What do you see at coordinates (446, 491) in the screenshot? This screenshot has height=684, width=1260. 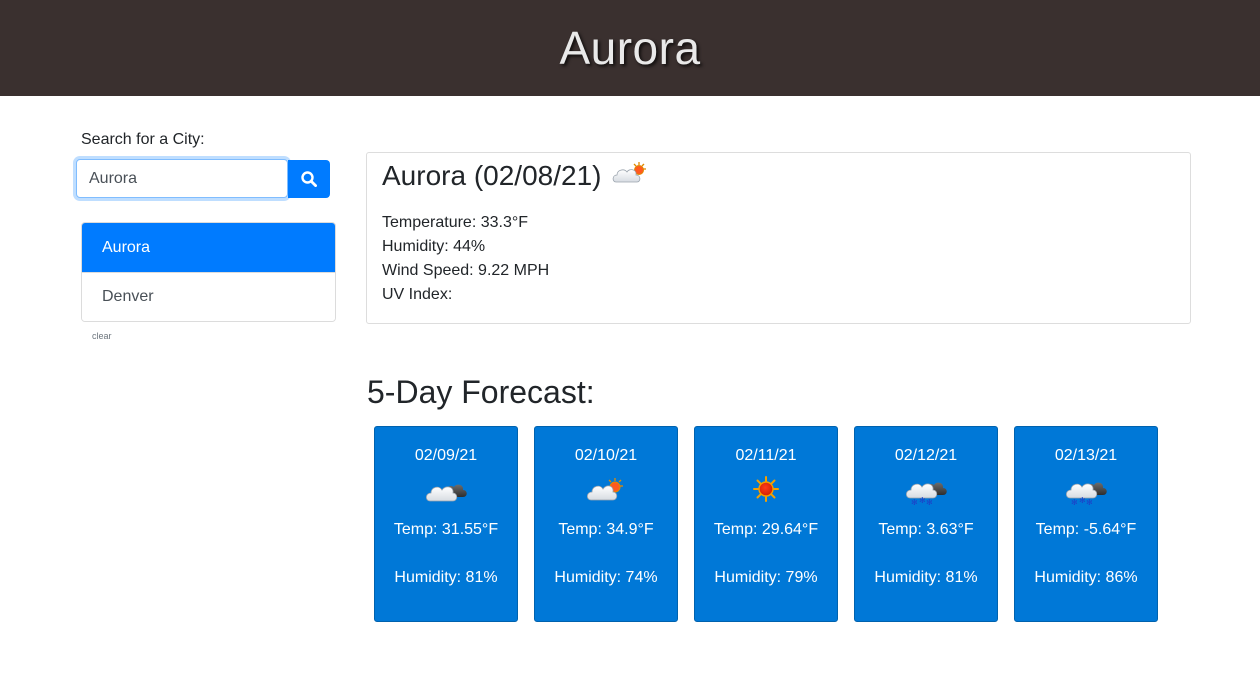 I see `cloudy-icon` at bounding box center [446, 491].